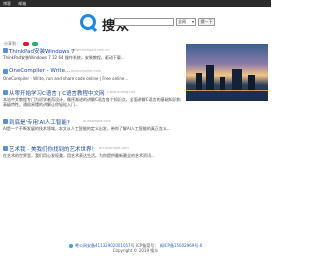 This screenshot has height=269, width=320. What do you see at coordinates (39, 122) in the screenshot?
I see `result-title: 到底是'专用'AI人工智能?` at bounding box center [39, 122].